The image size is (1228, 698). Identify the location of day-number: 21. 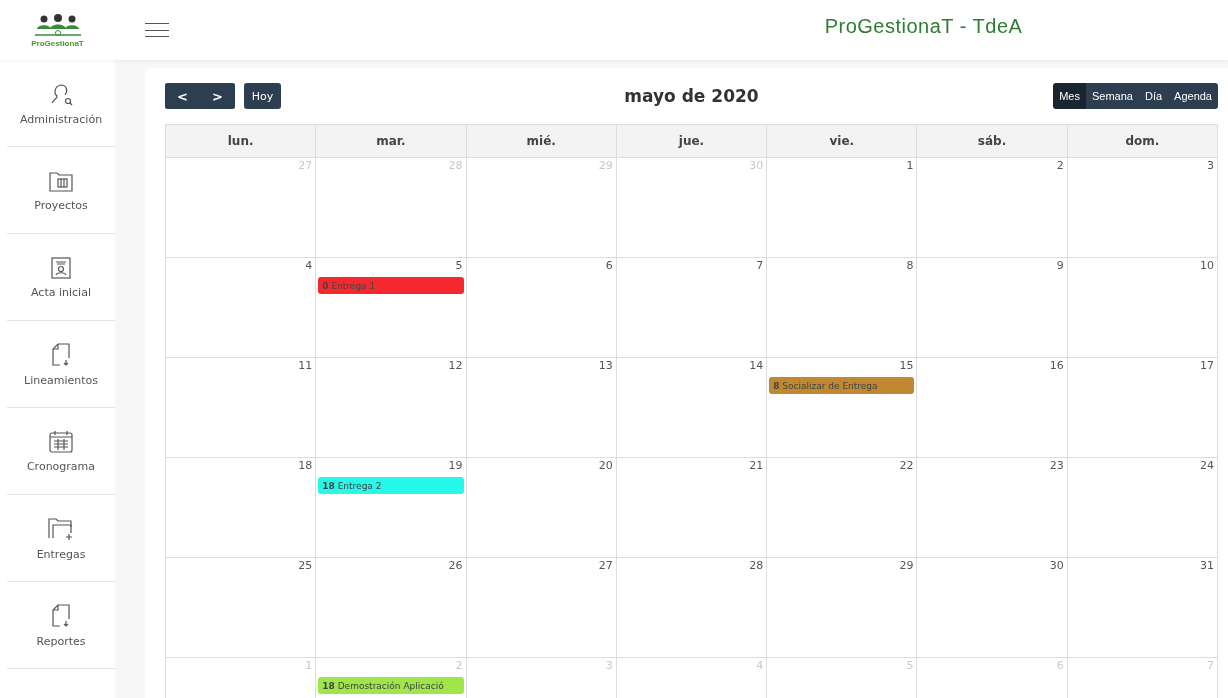
(757, 466).